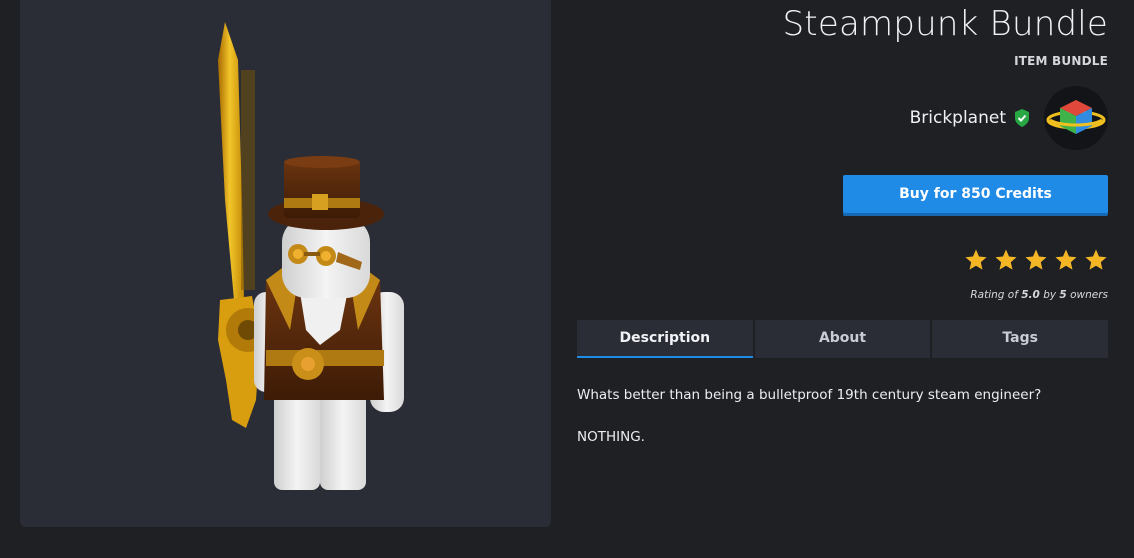 The image size is (1134, 558). Describe the element at coordinates (1049, 295) in the screenshot. I see `rating-by: by` at that location.